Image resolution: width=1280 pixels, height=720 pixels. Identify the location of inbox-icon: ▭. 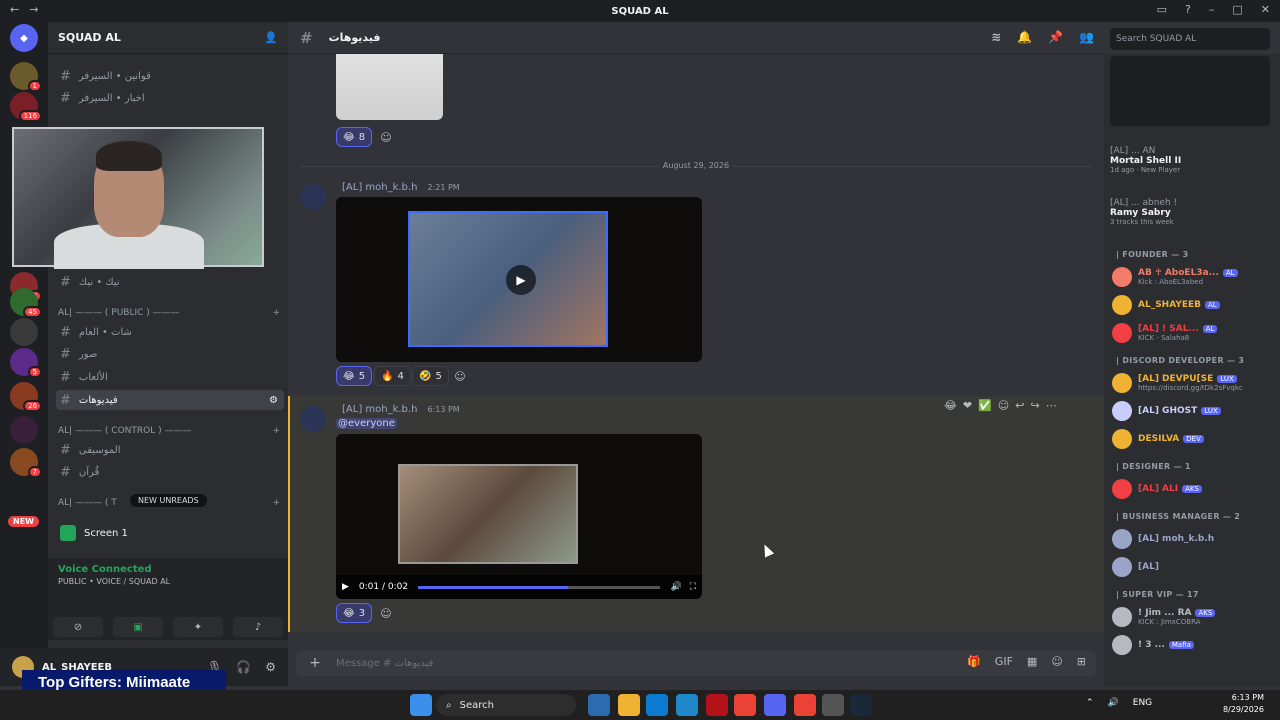
(1162, 9).